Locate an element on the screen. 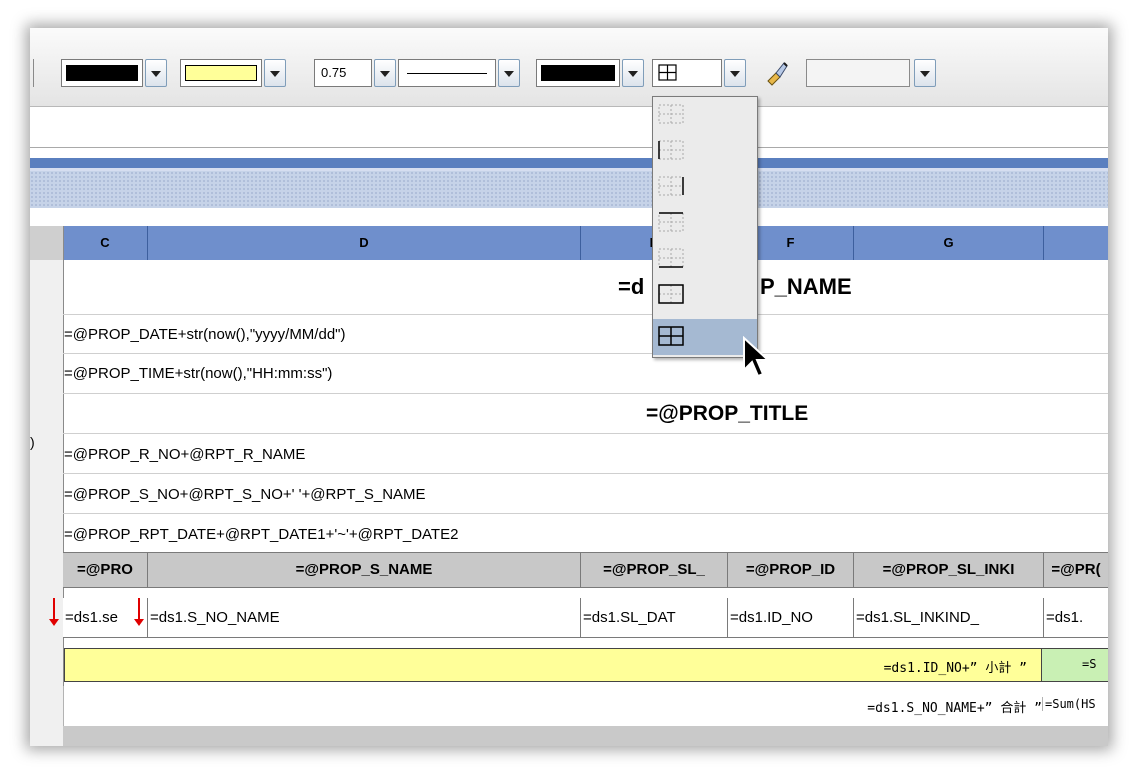 Image resolution: width=1138 pixels, height=774 pixels. format-painter-icon is located at coordinates (776, 73).